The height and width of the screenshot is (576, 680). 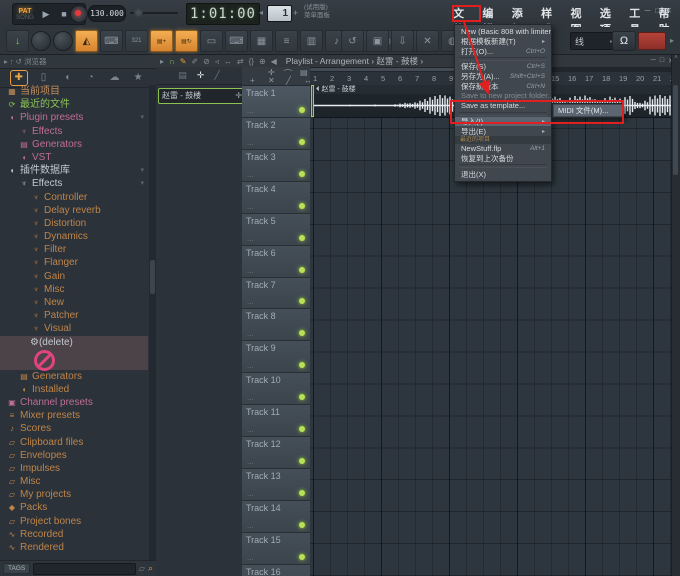 I want to click on browser-item: ▱ Envelopes, so click(x=74, y=455).